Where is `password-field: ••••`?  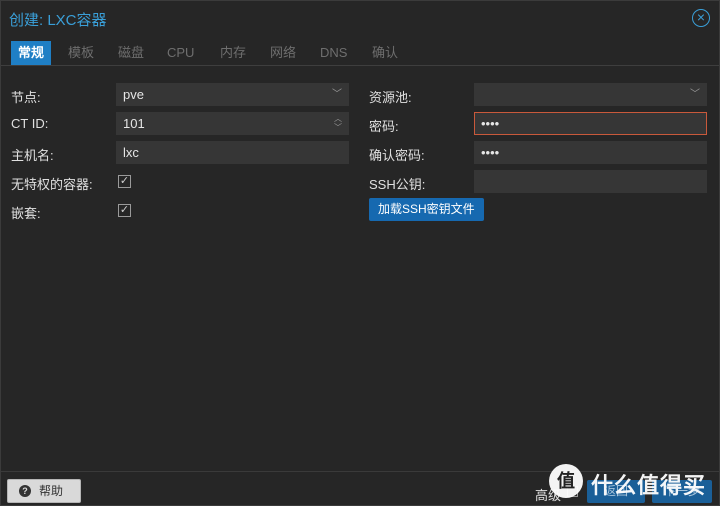 password-field: •••• is located at coordinates (590, 123).